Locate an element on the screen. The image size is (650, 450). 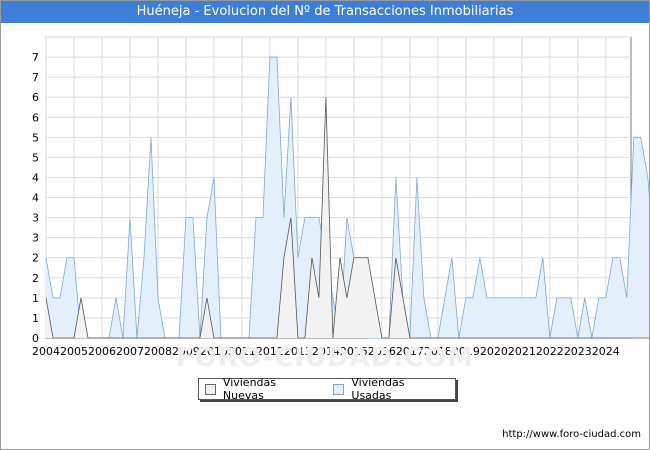
legend-item-usadas: Viviendas Usadas is located at coordinates (390, 389).